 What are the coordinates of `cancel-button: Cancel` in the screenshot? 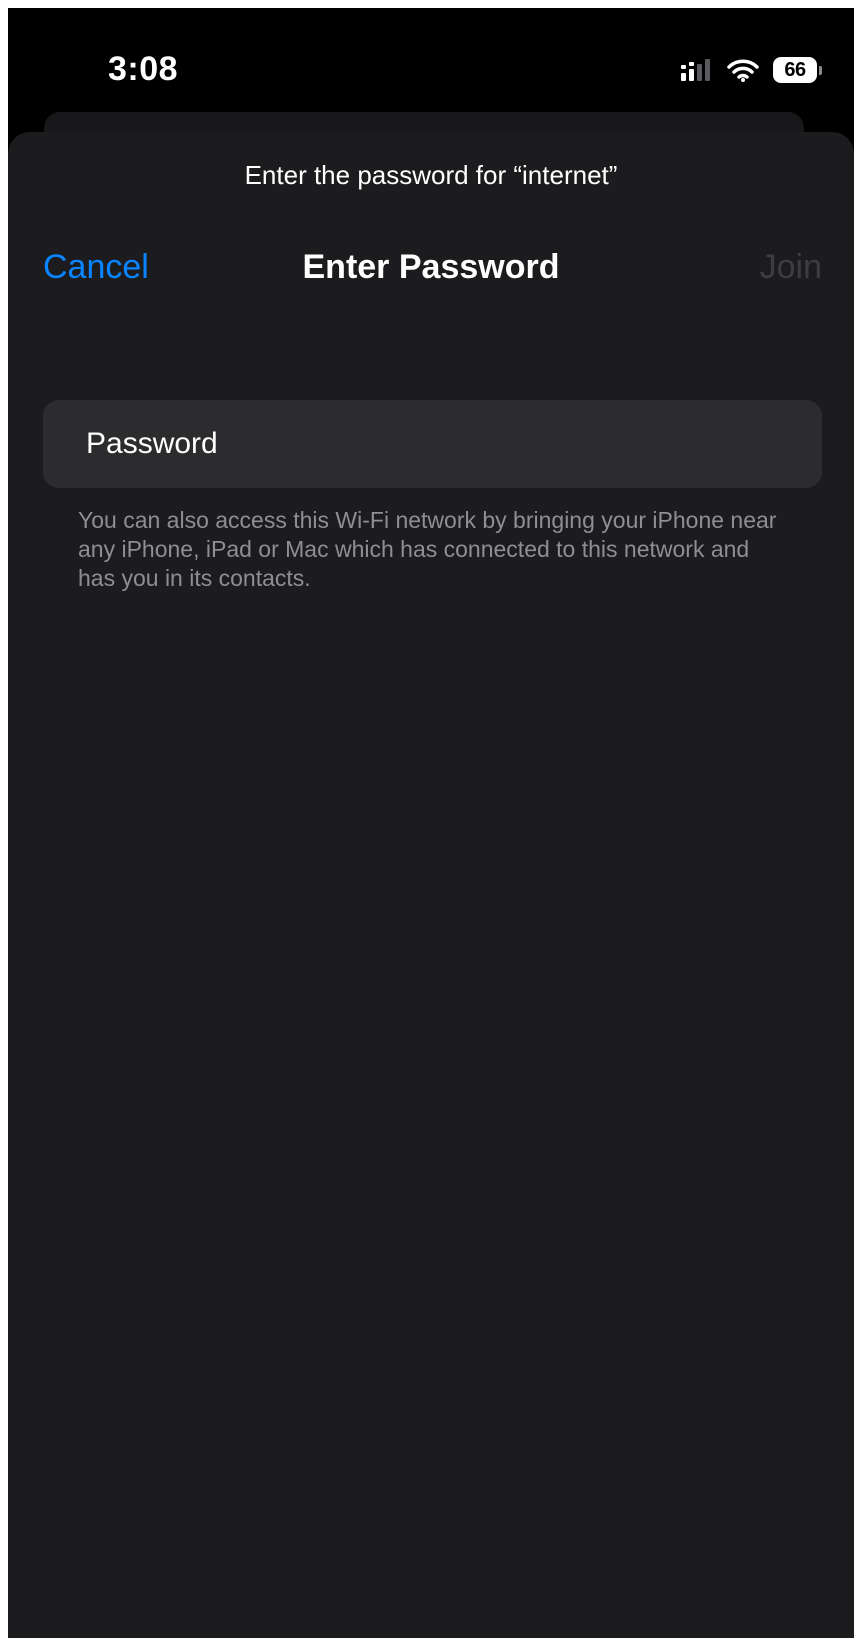 It's located at (96, 267).